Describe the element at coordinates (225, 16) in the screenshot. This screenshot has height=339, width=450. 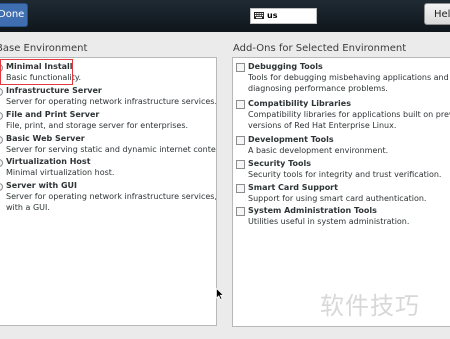
I see `top-bar: Done us Help!` at that location.